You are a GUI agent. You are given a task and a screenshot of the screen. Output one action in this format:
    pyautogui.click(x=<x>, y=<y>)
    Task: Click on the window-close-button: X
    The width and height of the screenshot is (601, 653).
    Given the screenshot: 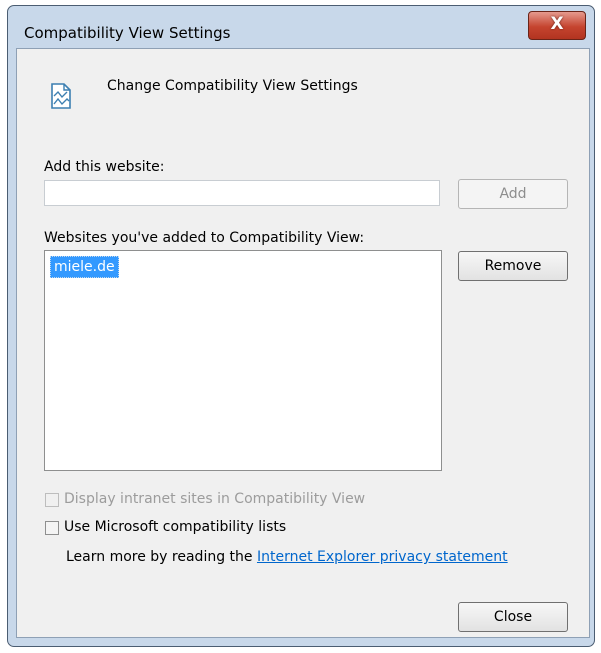 What is the action you would take?
    pyautogui.click(x=557, y=25)
    